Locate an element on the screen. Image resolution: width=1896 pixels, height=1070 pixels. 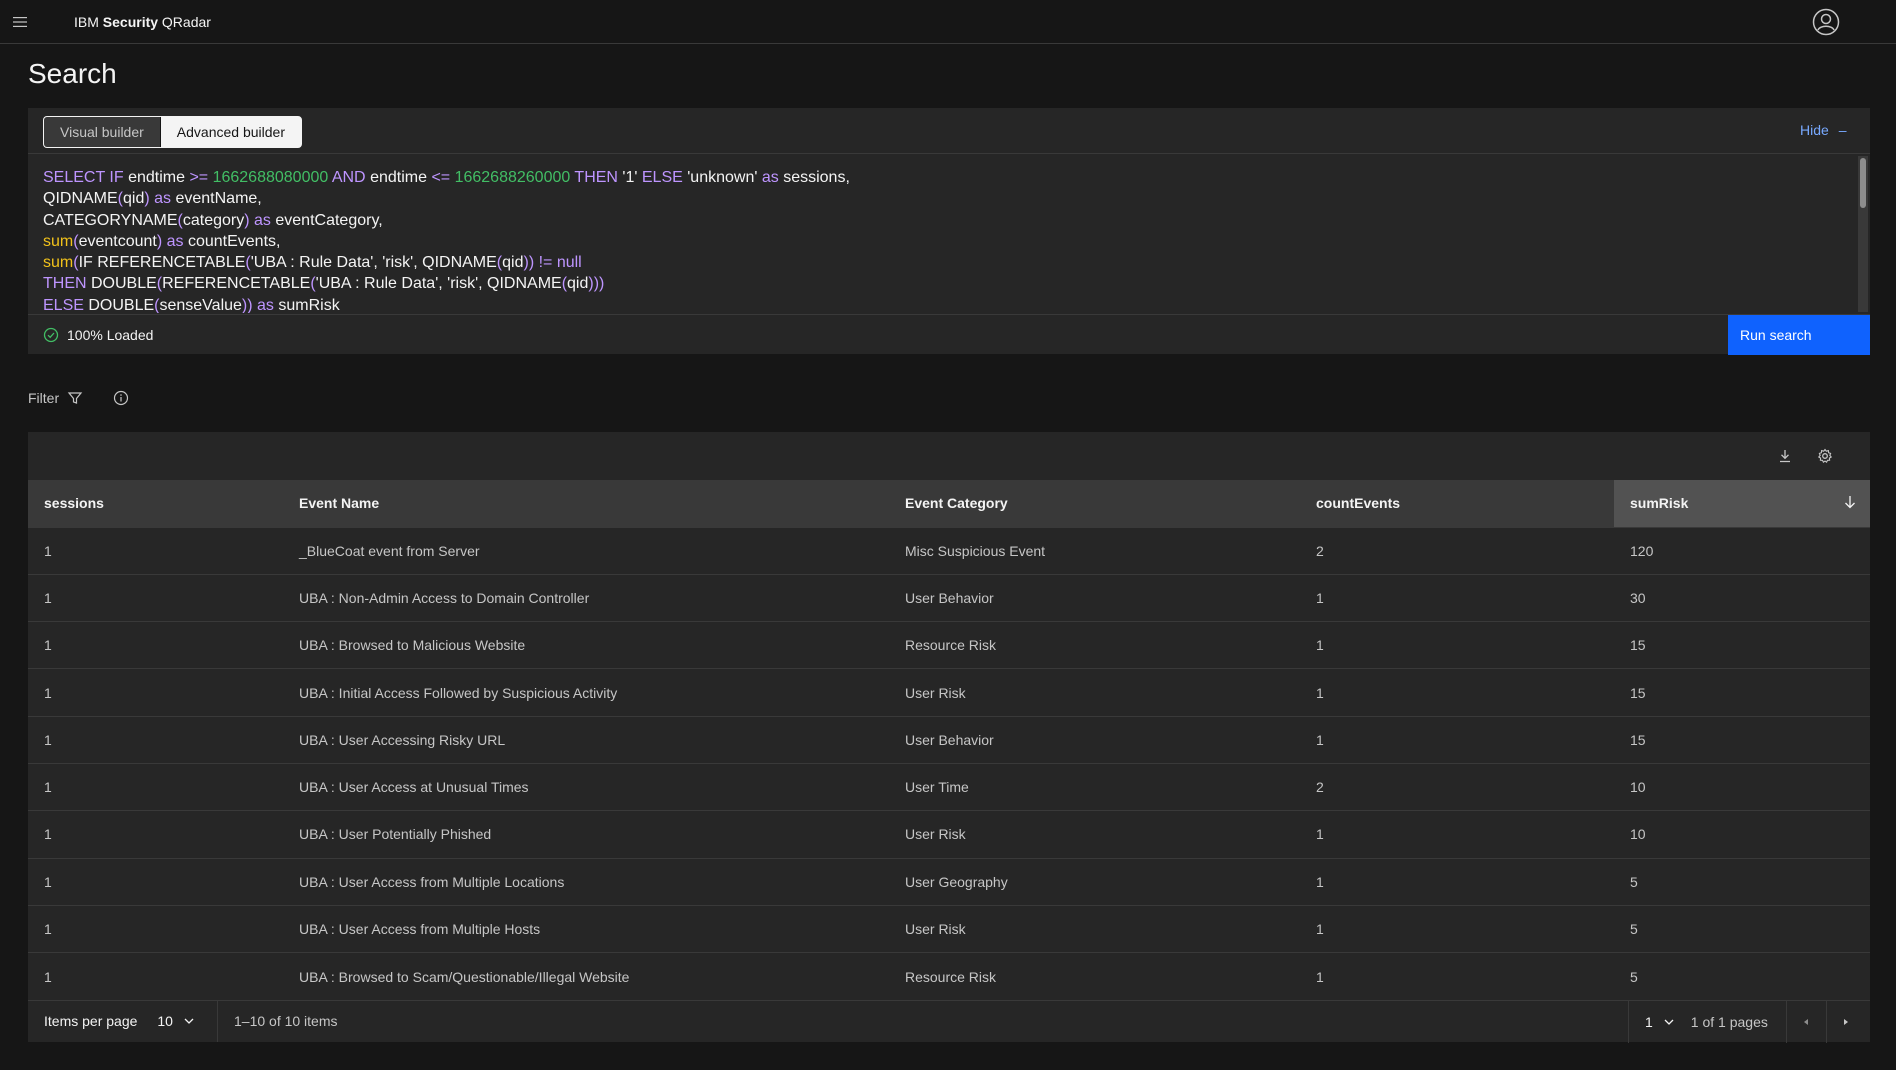
info-icon is located at coordinates (121, 398).